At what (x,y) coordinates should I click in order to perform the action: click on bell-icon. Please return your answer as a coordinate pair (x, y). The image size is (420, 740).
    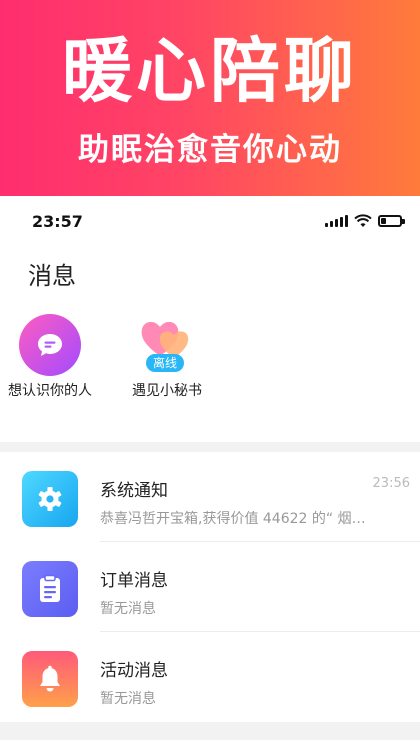
    Looking at the image, I should click on (50, 679).